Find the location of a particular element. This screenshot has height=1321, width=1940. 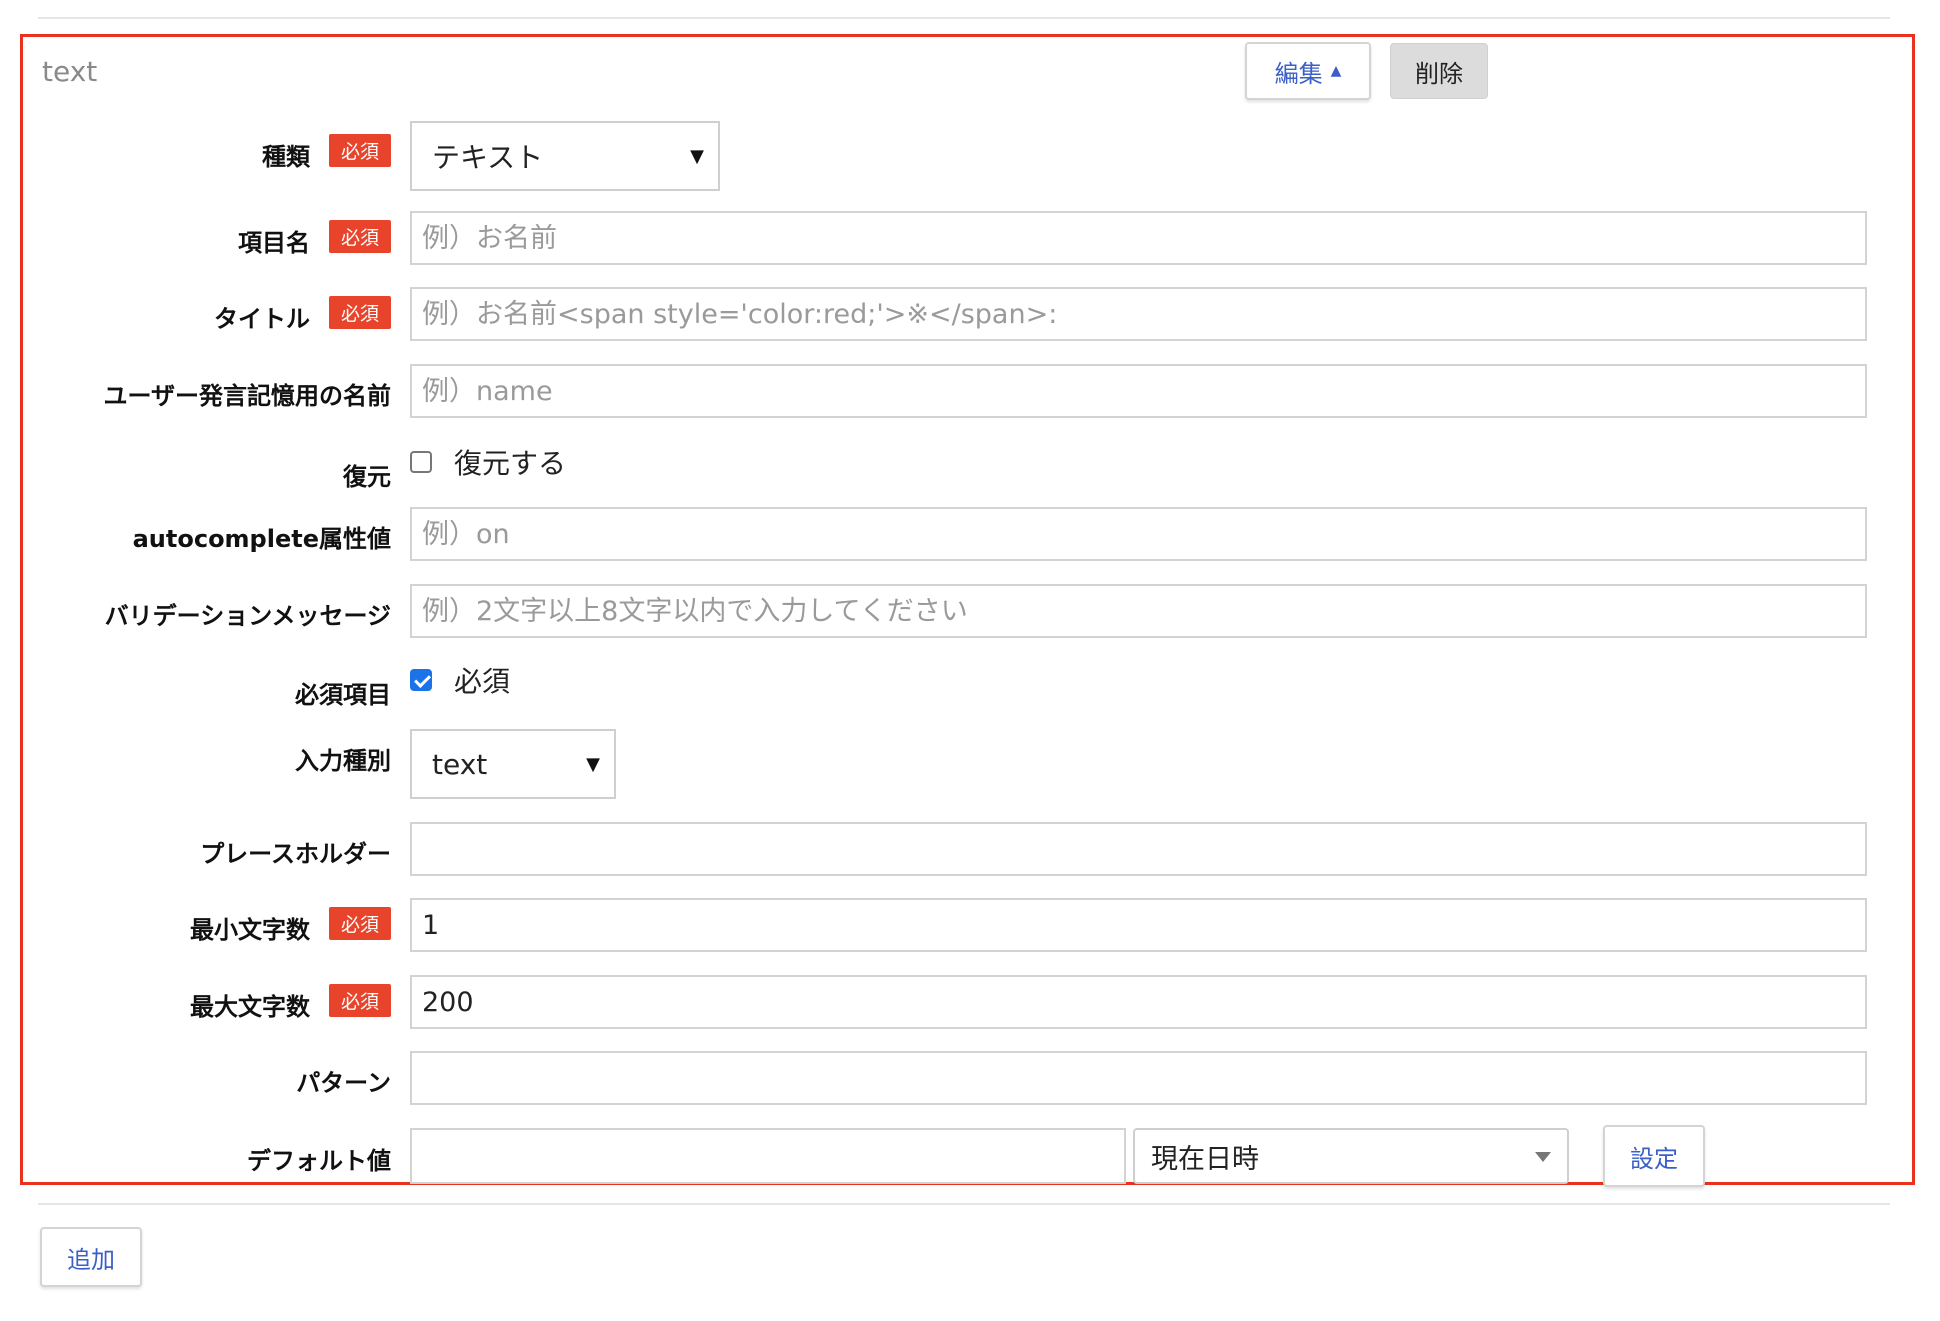

pattern-input is located at coordinates (1138, 1078).